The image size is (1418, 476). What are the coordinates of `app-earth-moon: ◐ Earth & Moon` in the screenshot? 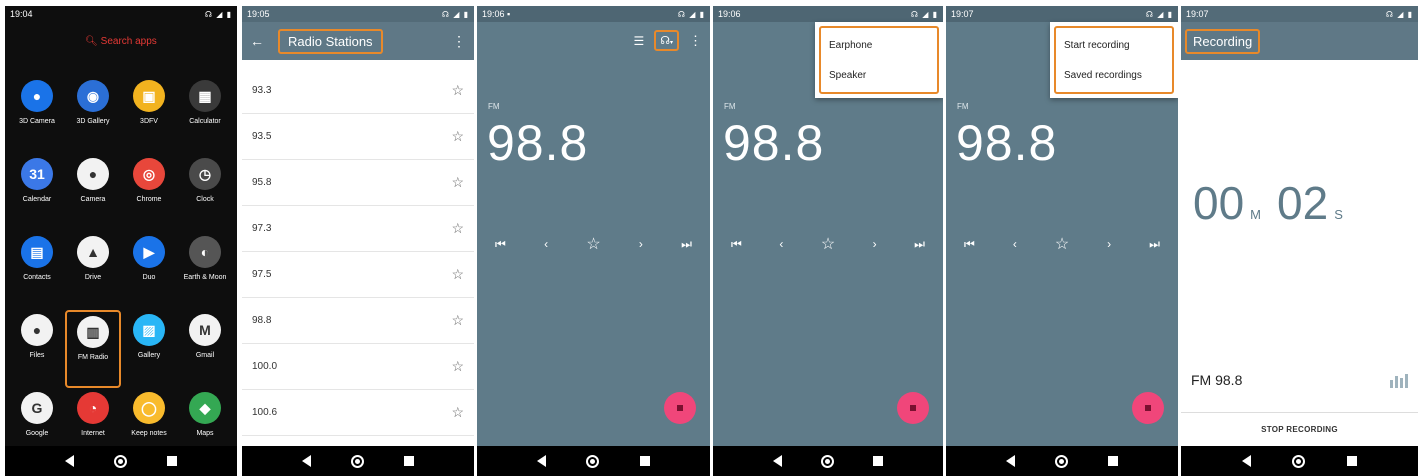 It's located at (205, 271).